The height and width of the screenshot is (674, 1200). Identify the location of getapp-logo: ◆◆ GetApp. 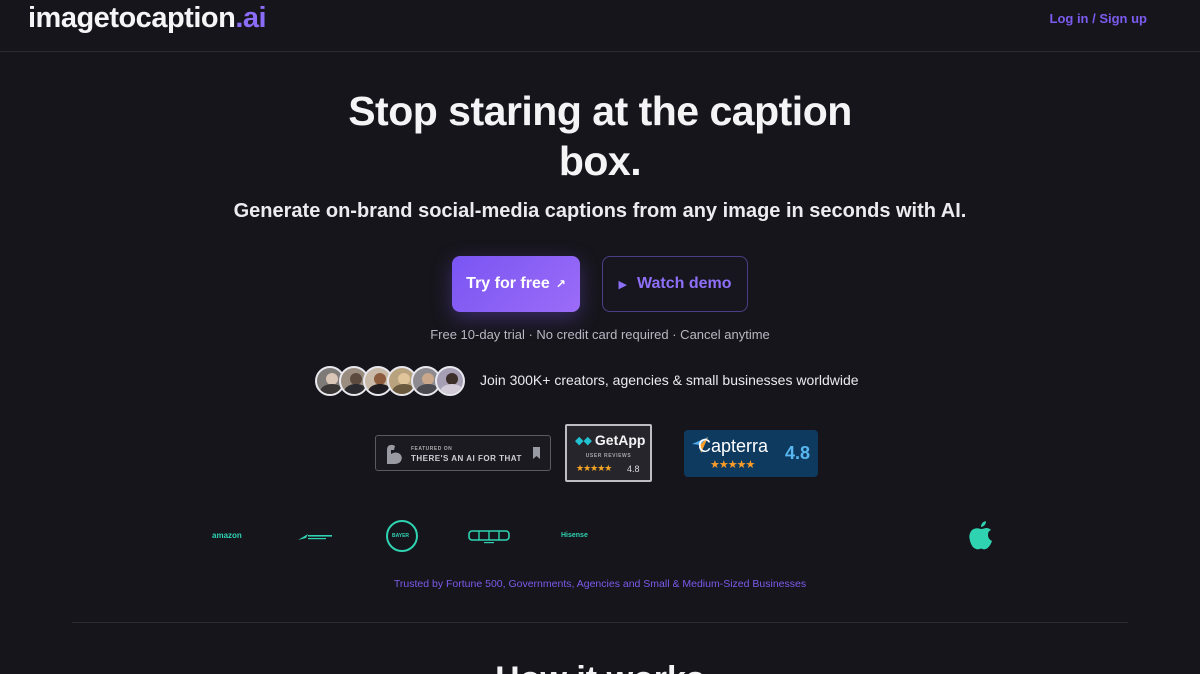
(610, 440).